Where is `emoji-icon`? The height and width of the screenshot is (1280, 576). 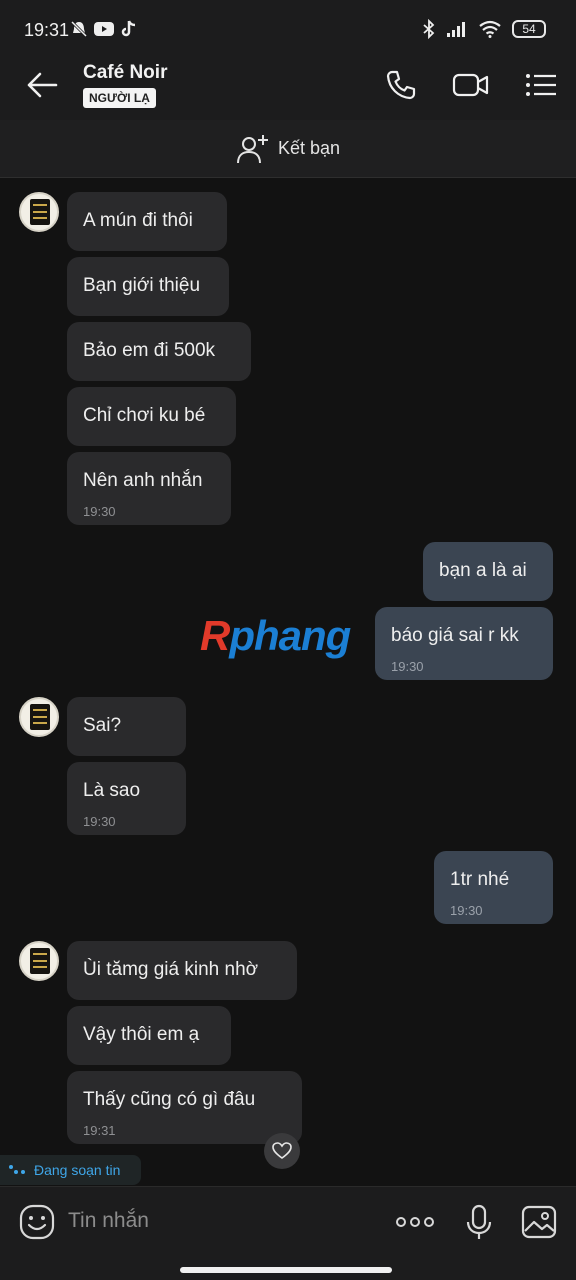
emoji-icon is located at coordinates (37, 1222).